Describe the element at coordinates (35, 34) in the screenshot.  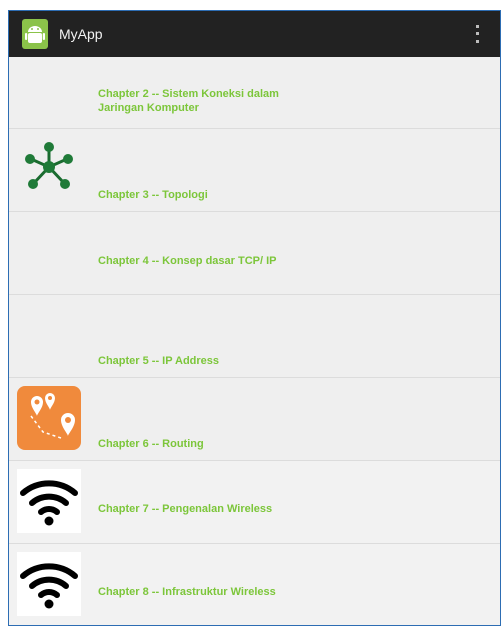
I see `android-icon` at that location.